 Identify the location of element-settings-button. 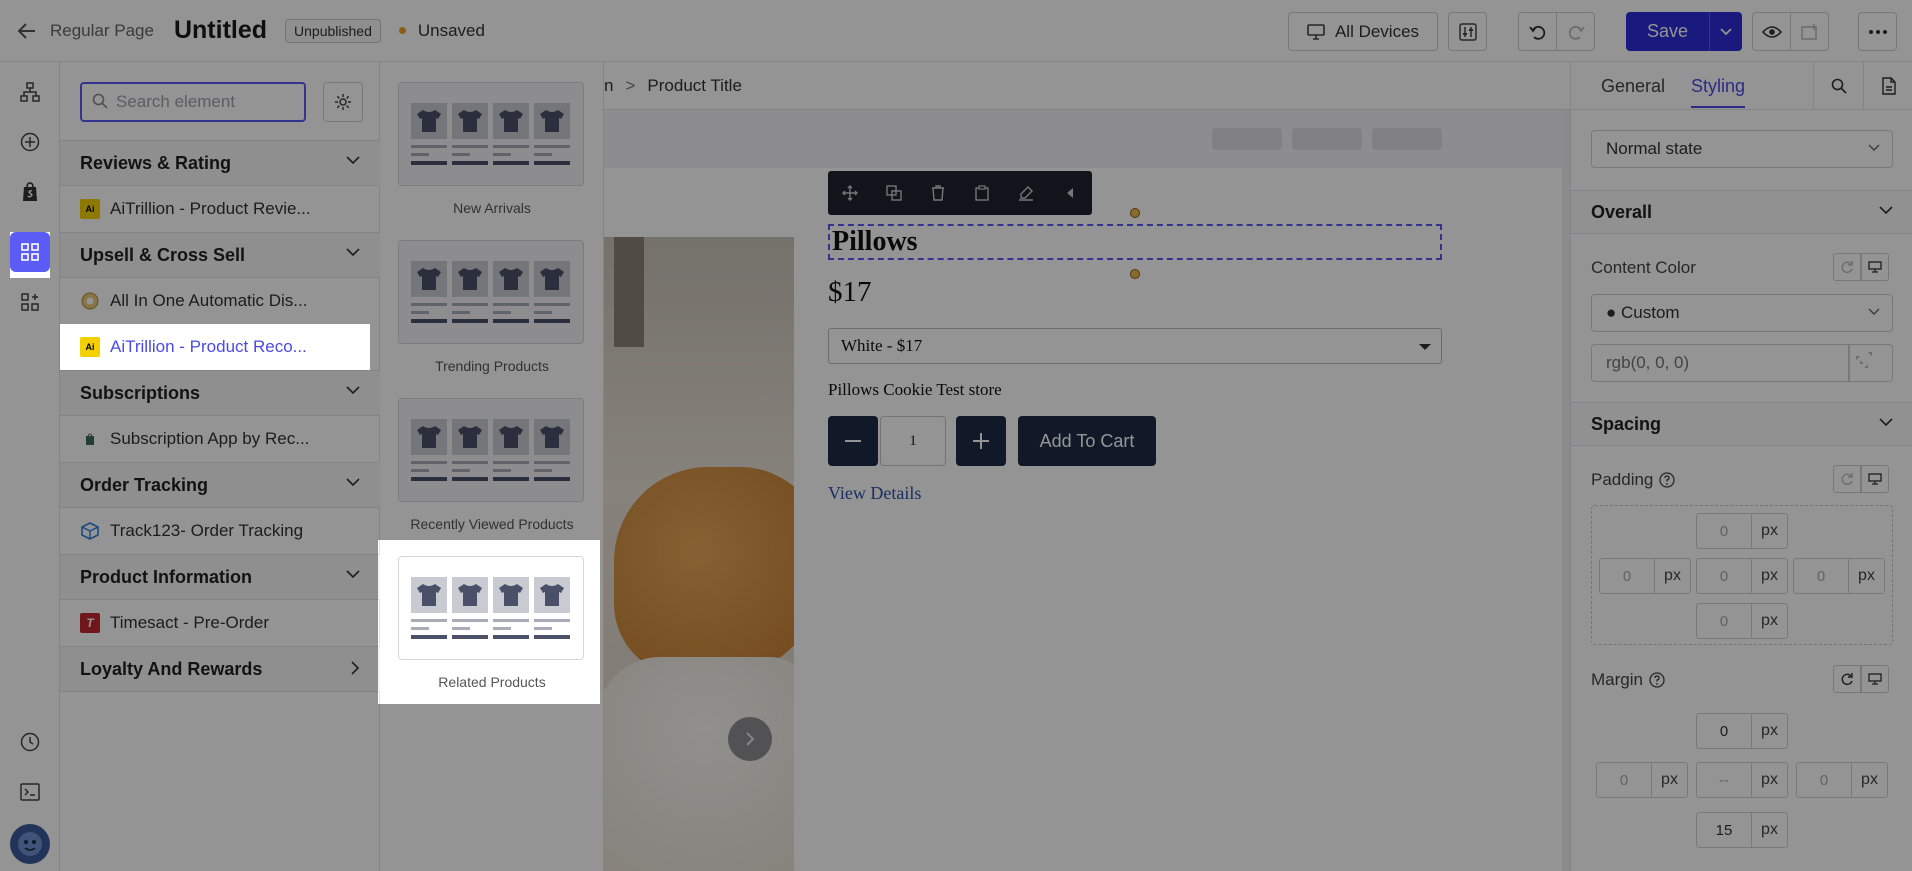
(343, 102).